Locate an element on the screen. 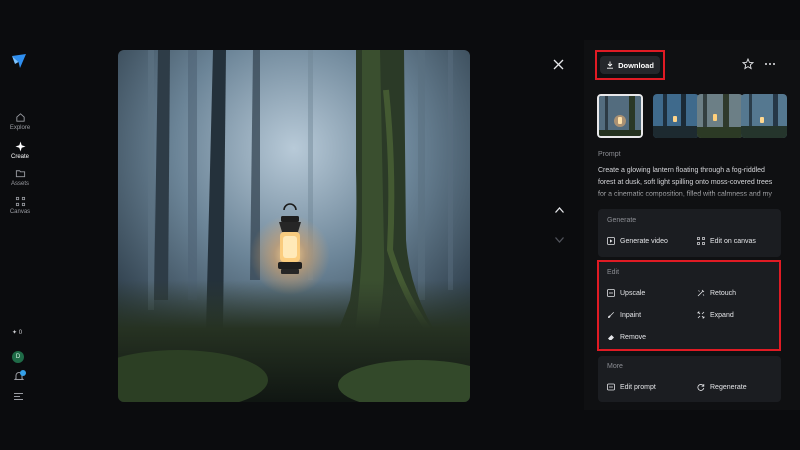 The width and height of the screenshot is (800, 450). sidebar-item-label: Explore is located at coordinates (20, 128).